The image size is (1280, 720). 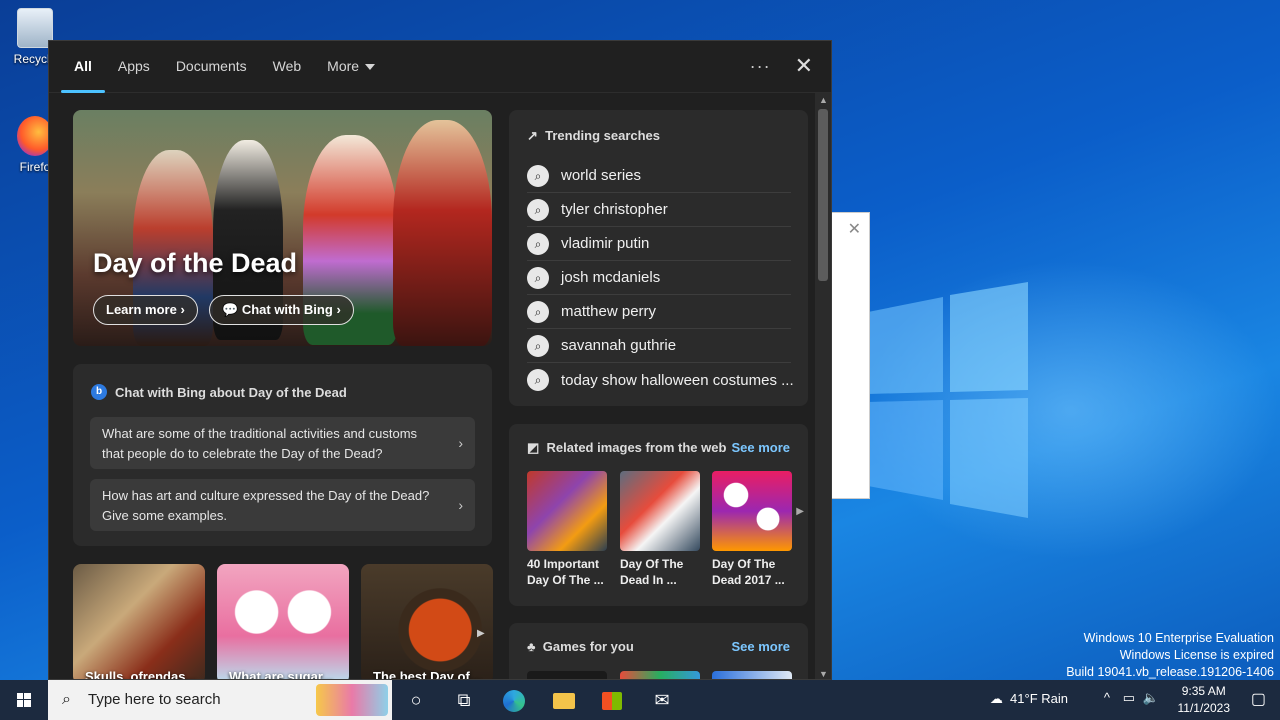 I want to click on weather-text: 41°F Rain, so click(x=1039, y=698).